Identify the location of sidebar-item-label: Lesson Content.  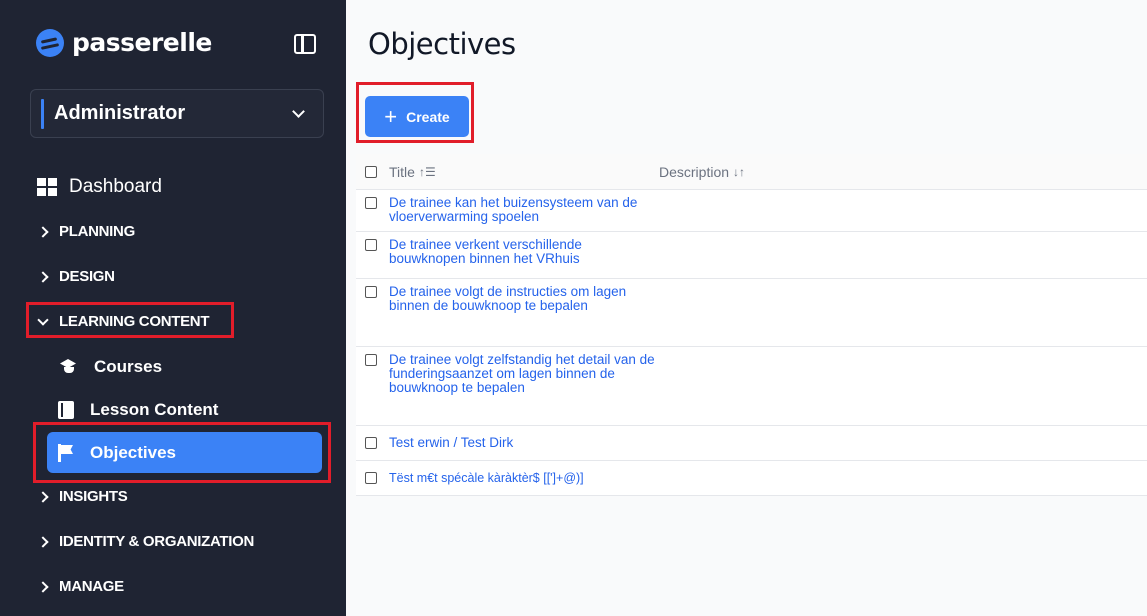
(154, 409).